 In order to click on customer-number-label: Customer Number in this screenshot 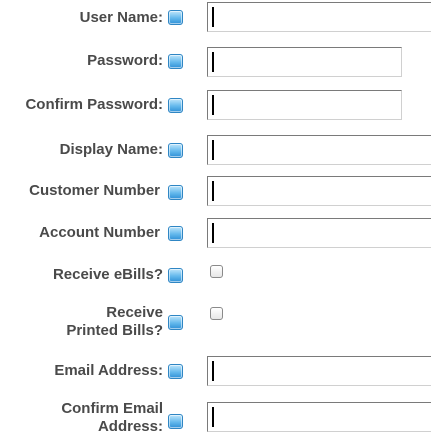, I will do `click(94, 190)`.